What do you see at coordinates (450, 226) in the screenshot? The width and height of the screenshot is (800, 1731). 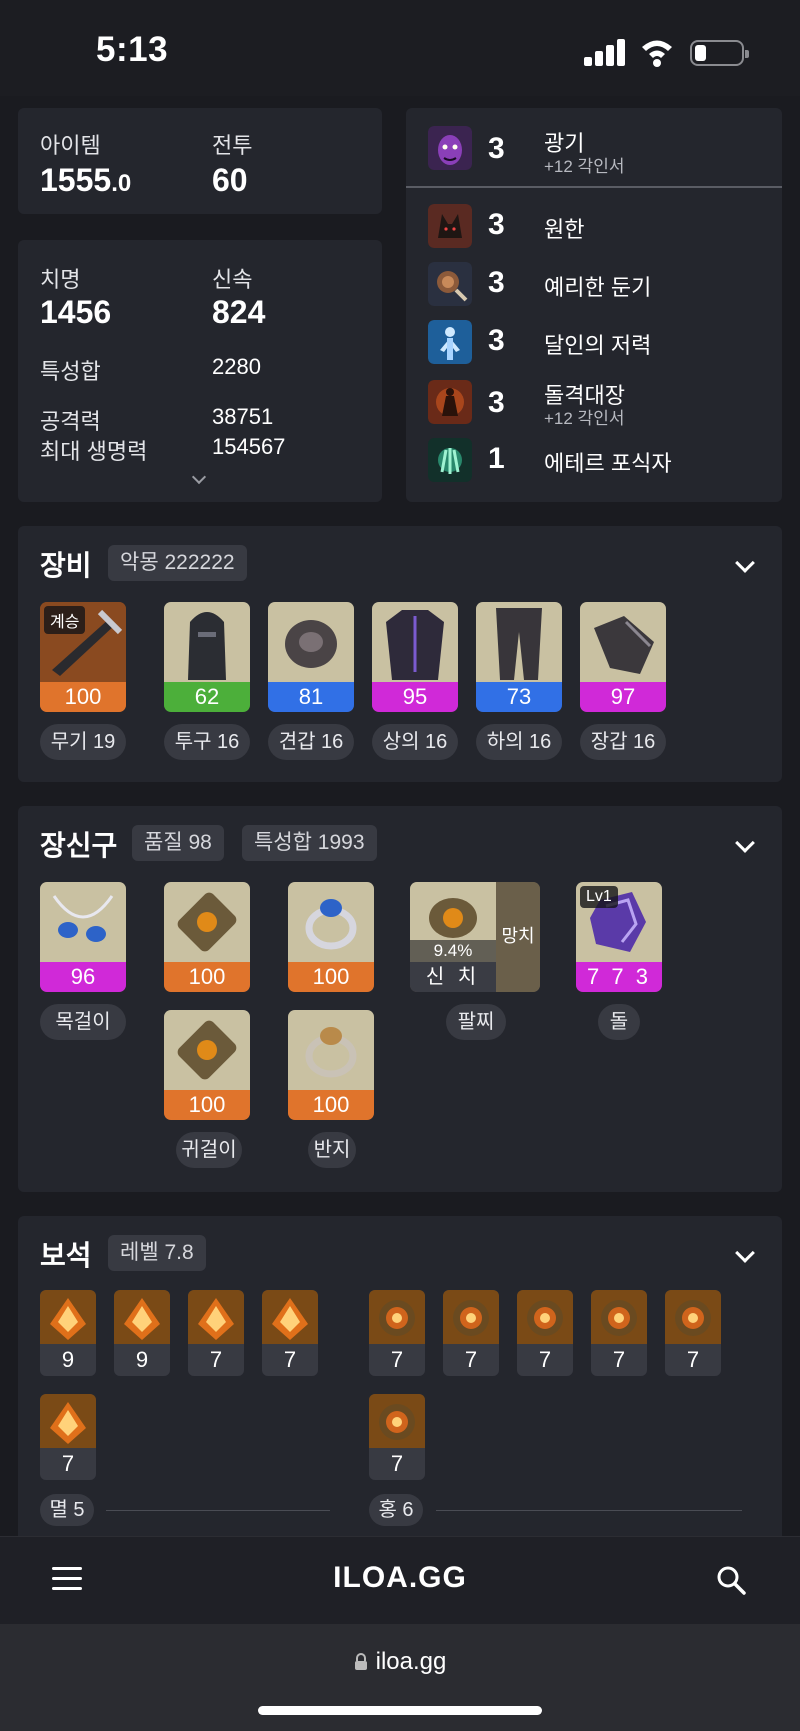 I see `wolf-head-icon` at bounding box center [450, 226].